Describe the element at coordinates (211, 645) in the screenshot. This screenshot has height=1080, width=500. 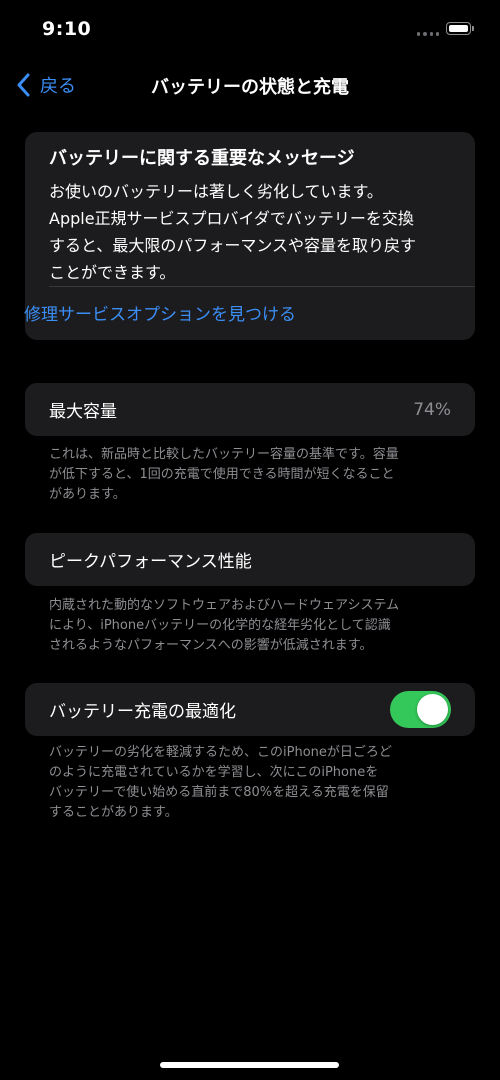
I see `footnote-line: されるようなパフォーマンスへの影響が低減されます。` at that location.